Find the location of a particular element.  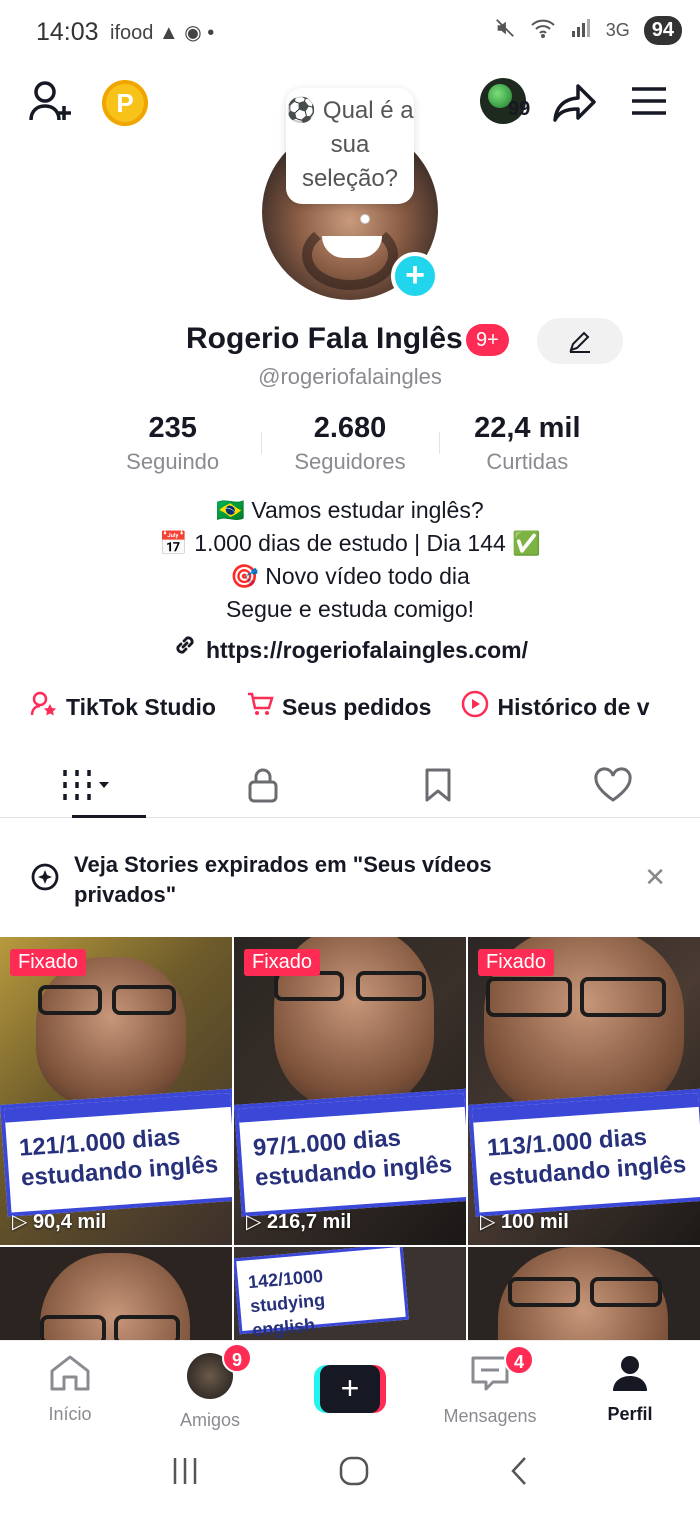

messages-badge: 4 is located at coordinates (519, 1360).